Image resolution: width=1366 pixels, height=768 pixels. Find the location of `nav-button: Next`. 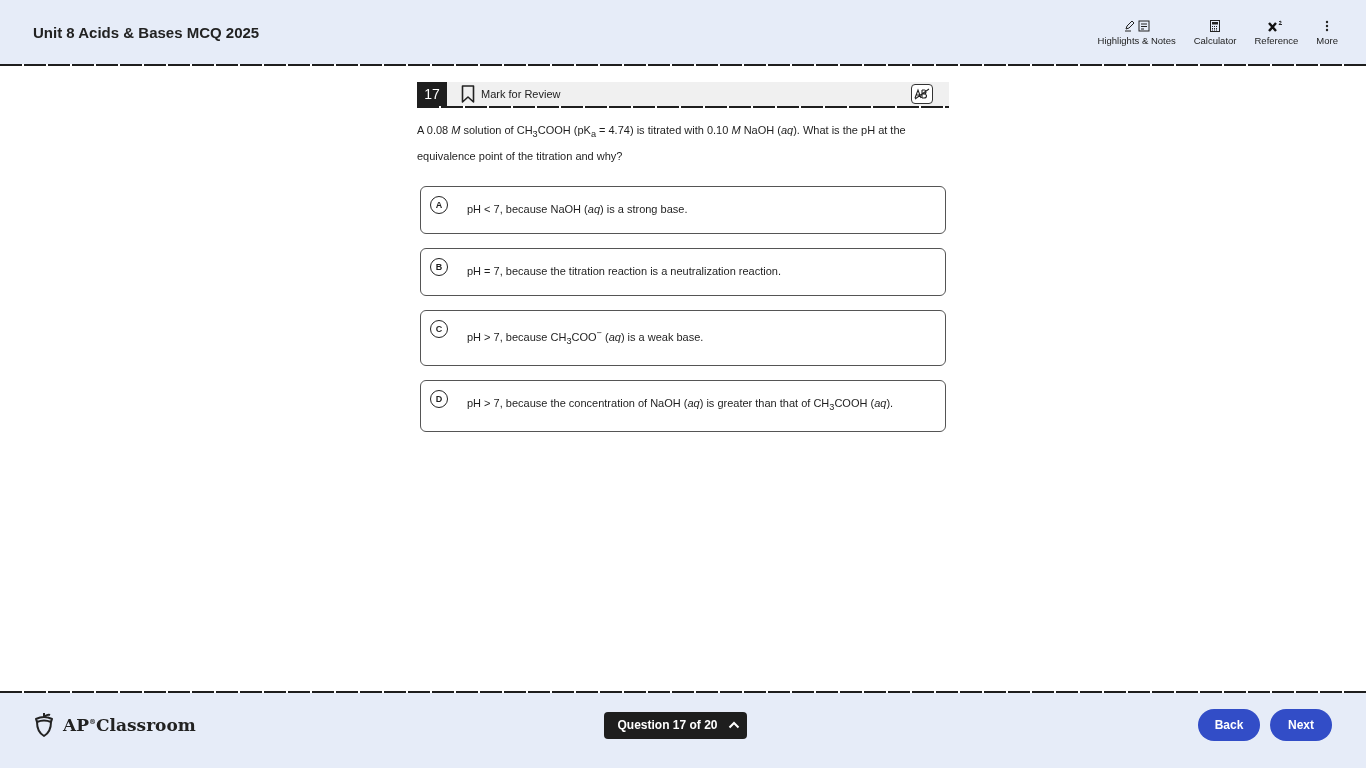

nav-button: Next is located at coordinates (1301, 725).